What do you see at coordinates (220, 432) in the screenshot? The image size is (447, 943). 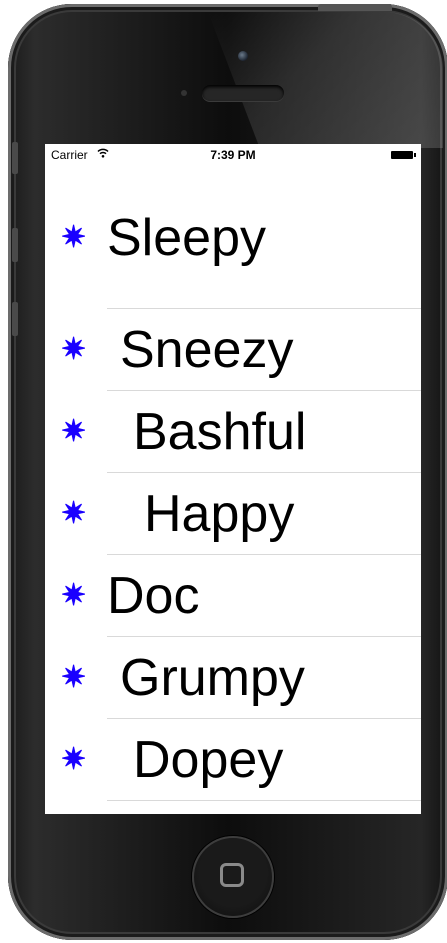 I see `list-item-label: Bashful` at bounding box center [220, 432].